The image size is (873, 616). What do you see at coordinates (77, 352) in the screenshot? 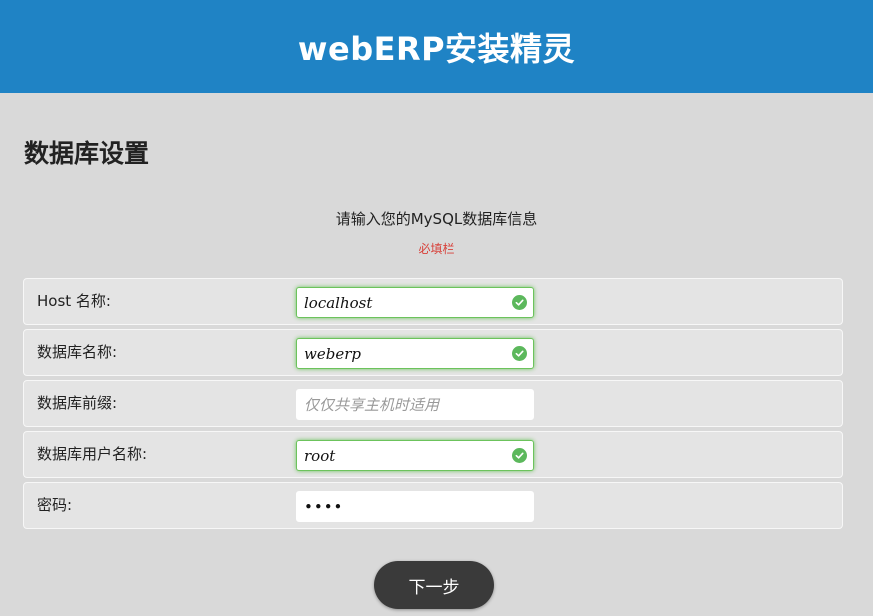
I see `db-name-label: 数据库名称:` at bounding box center [77, 352].